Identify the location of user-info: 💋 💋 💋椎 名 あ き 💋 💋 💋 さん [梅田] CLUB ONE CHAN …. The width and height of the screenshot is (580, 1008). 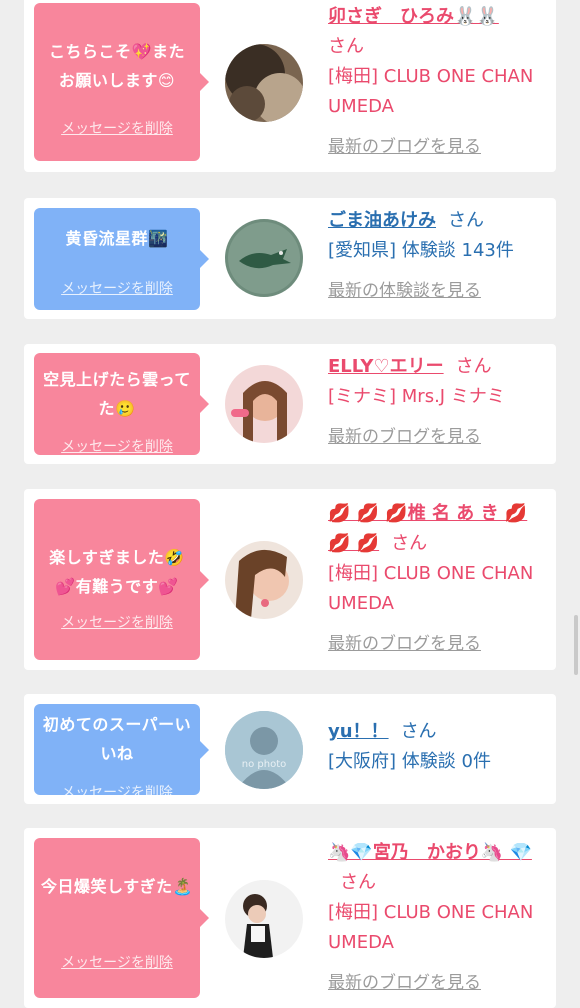
(439, 579).